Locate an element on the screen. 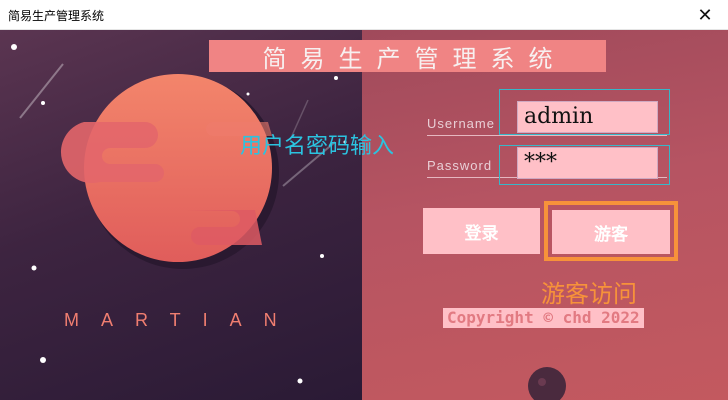 This screenshot has height=400, width=728. window-title: 简易生产管理系统 is located at coordinates (56, 16).